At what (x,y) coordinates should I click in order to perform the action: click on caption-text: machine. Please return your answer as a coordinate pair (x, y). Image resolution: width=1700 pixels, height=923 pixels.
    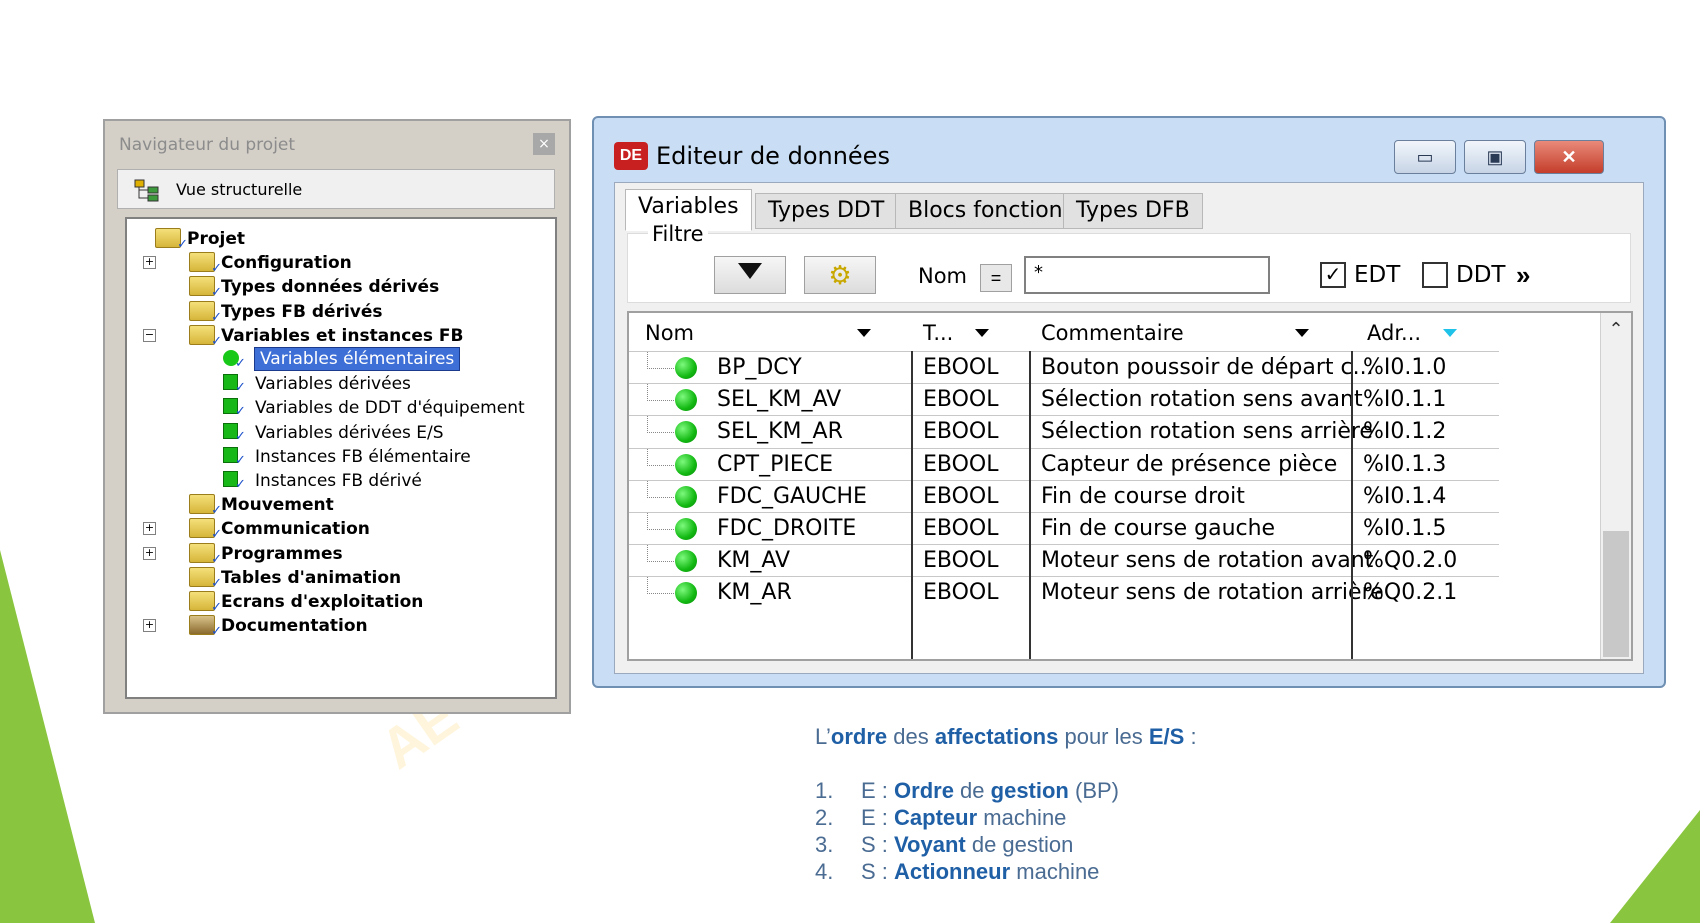
    Looking at the image, I should click on (1022, 817).